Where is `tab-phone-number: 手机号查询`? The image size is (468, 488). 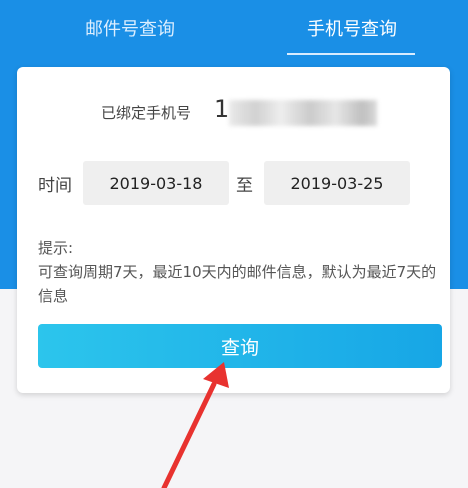
tab-phone-number: 手机号查询 is located at coordinates (352, 28).